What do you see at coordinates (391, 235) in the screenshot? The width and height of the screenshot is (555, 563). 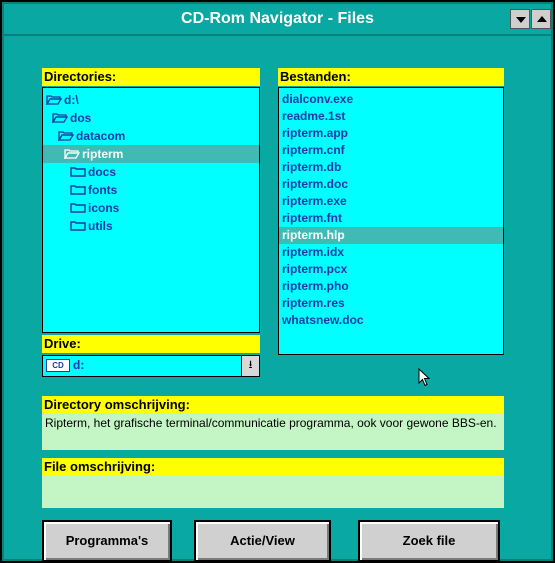 I see `file-item: ripterm.hlp` at bounding box center [391, 235].